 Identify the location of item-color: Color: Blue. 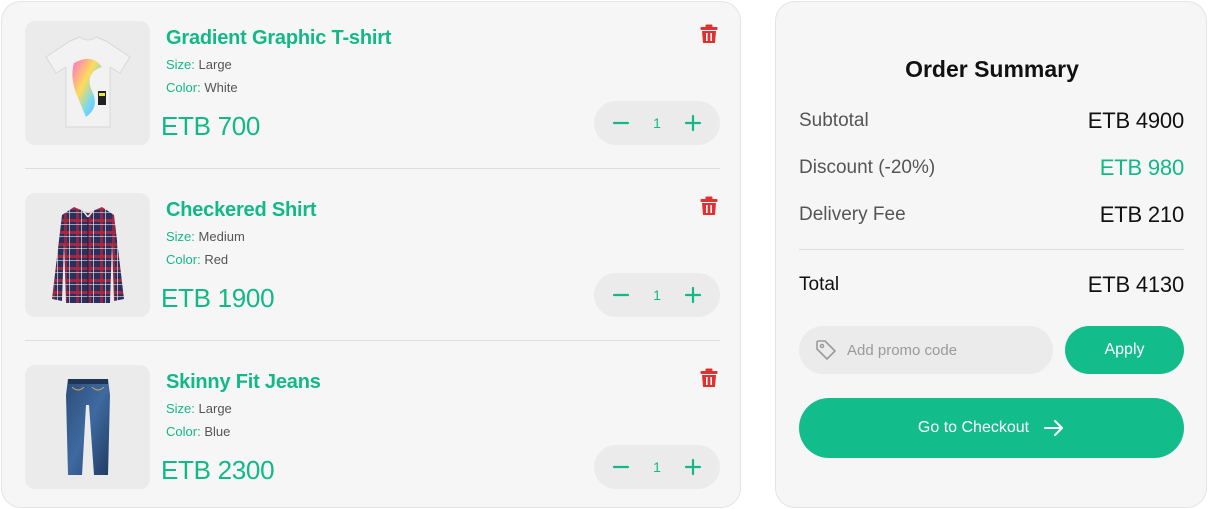
(198, 431).